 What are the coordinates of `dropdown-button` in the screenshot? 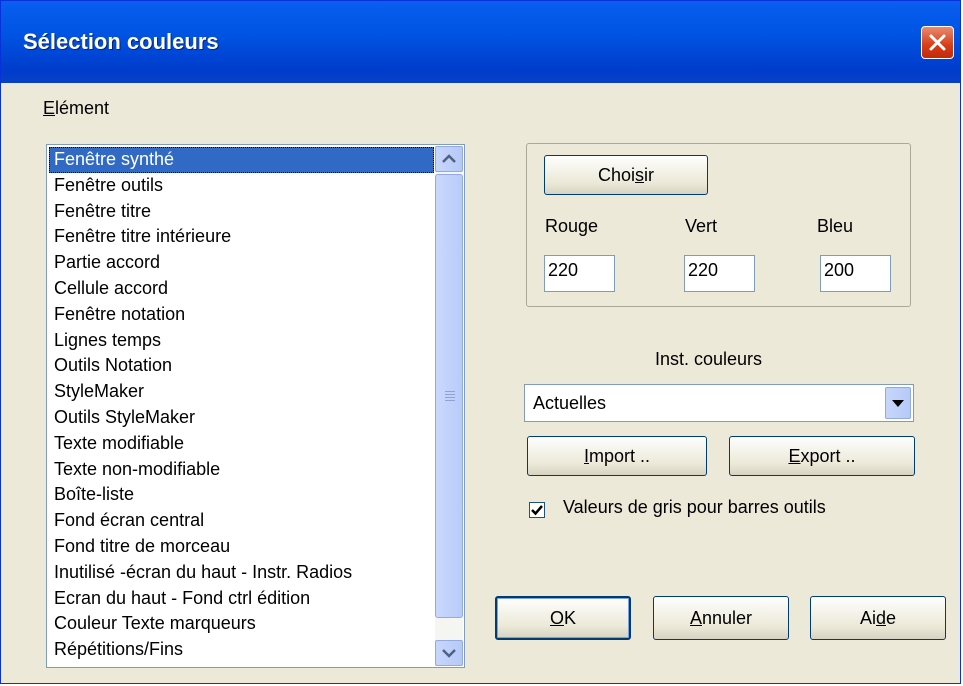 It's located at (898, 403).